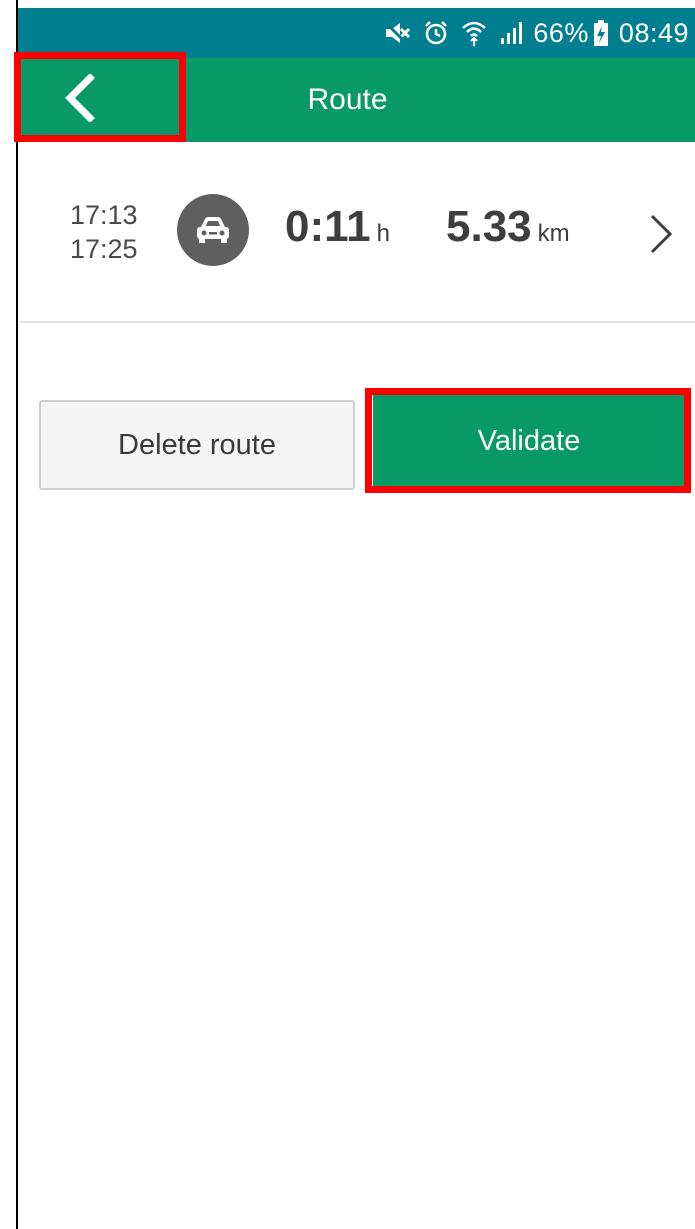 The height and width of the screenshot is (1229, 695). I want to click on page-title: Route, so click(347, 99).